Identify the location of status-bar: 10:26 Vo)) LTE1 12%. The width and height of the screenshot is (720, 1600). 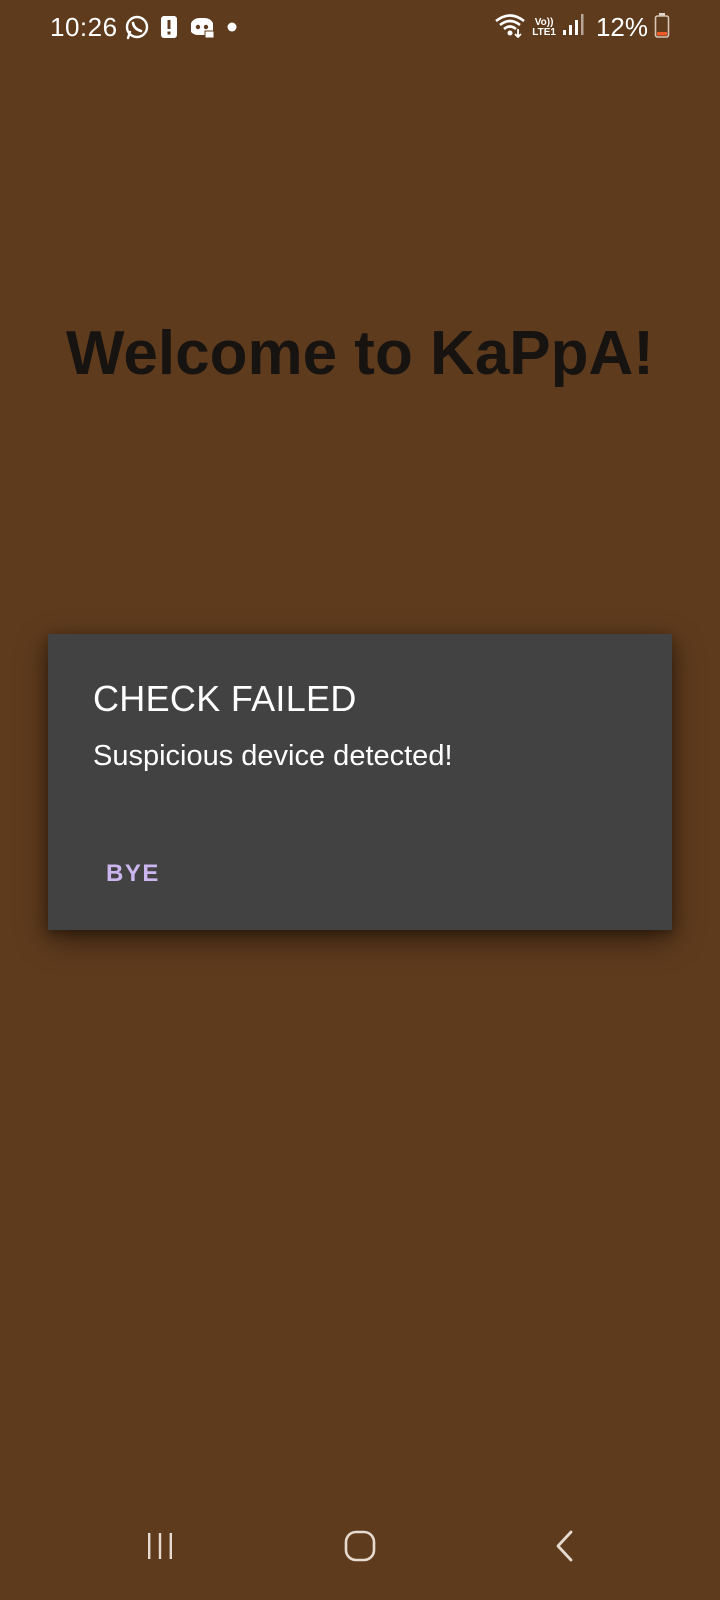
(360, 29).